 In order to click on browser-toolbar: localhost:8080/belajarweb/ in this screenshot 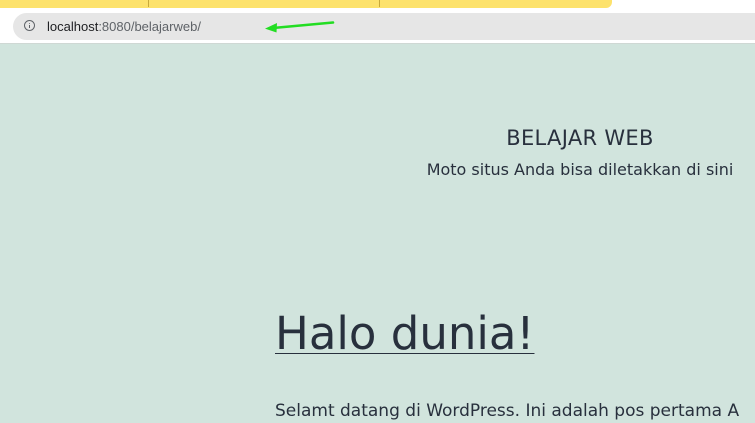, I will do `click(377, 26)`.